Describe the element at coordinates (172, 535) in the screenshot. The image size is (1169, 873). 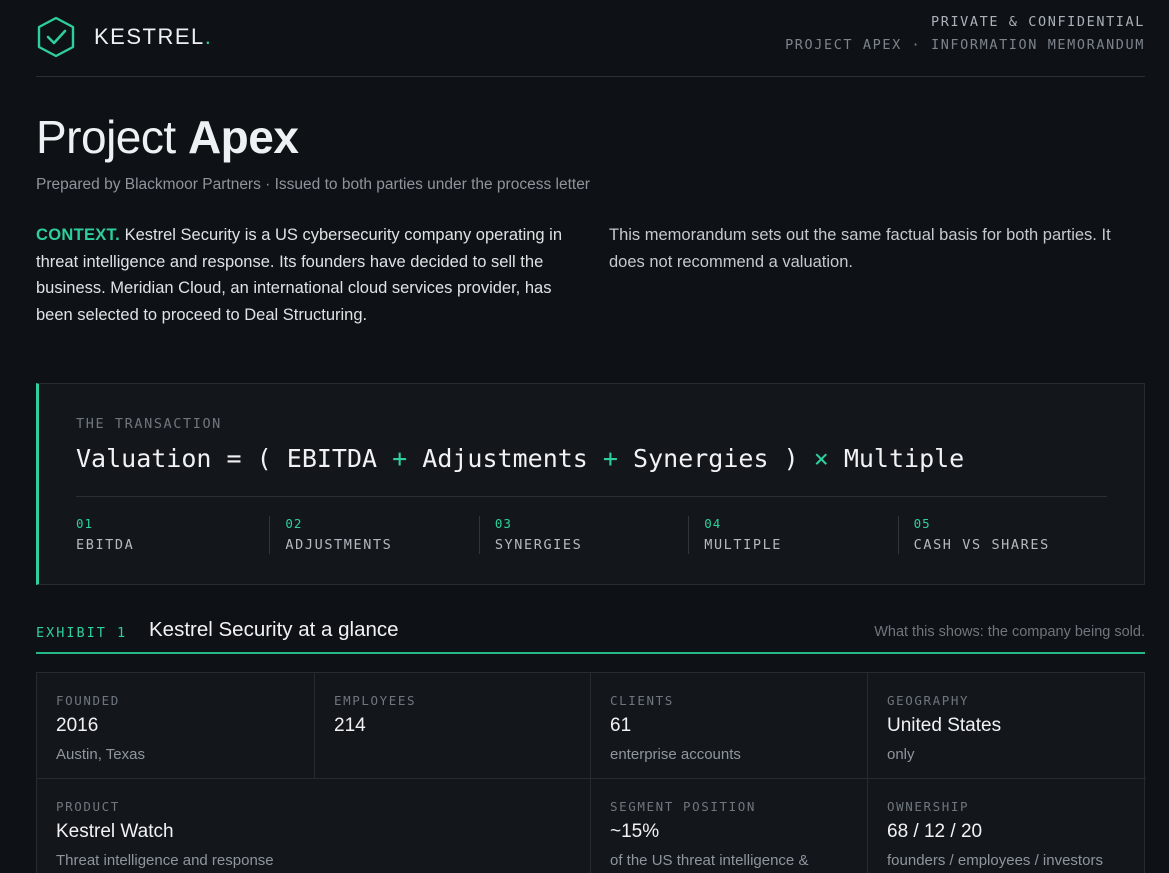
I see `step-ebitda: 01 EBITDA` at that location.